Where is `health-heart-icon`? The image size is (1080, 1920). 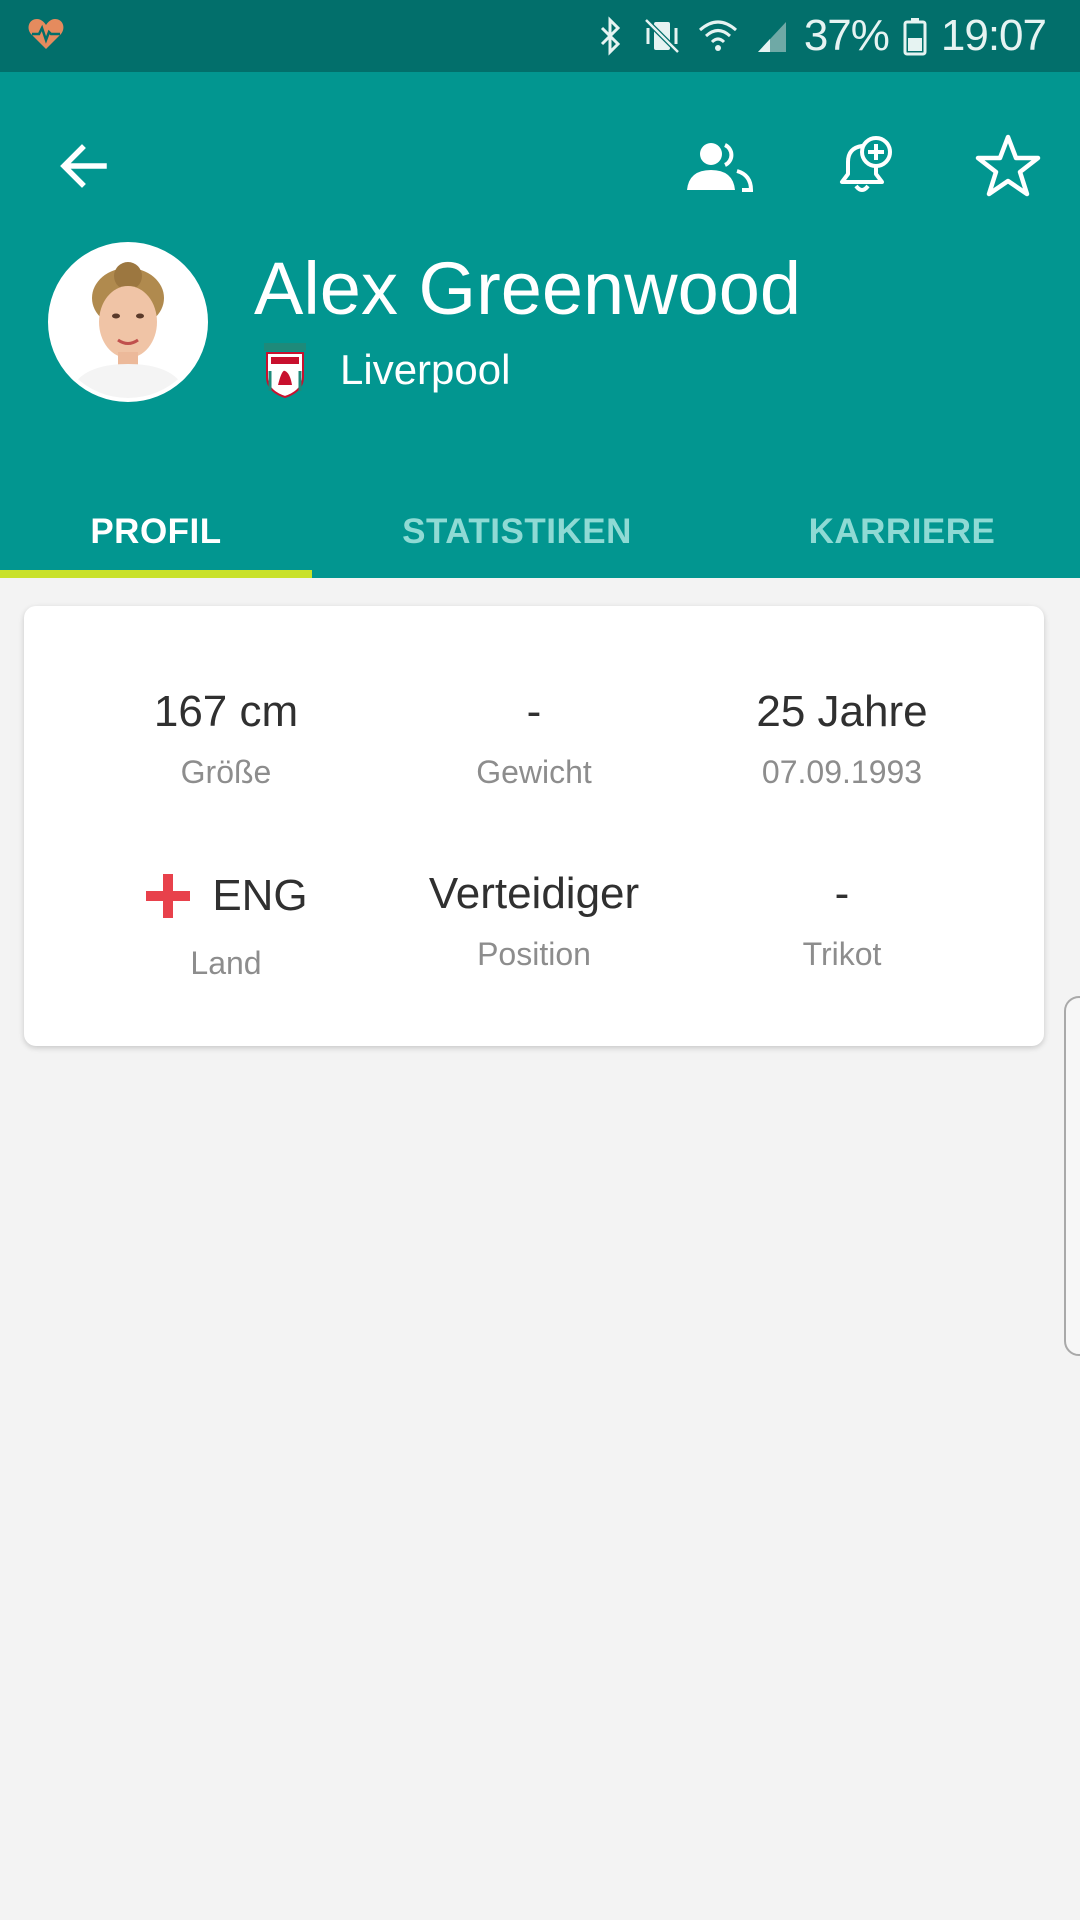 health-heart-icon is located at coordinates (46, 34).